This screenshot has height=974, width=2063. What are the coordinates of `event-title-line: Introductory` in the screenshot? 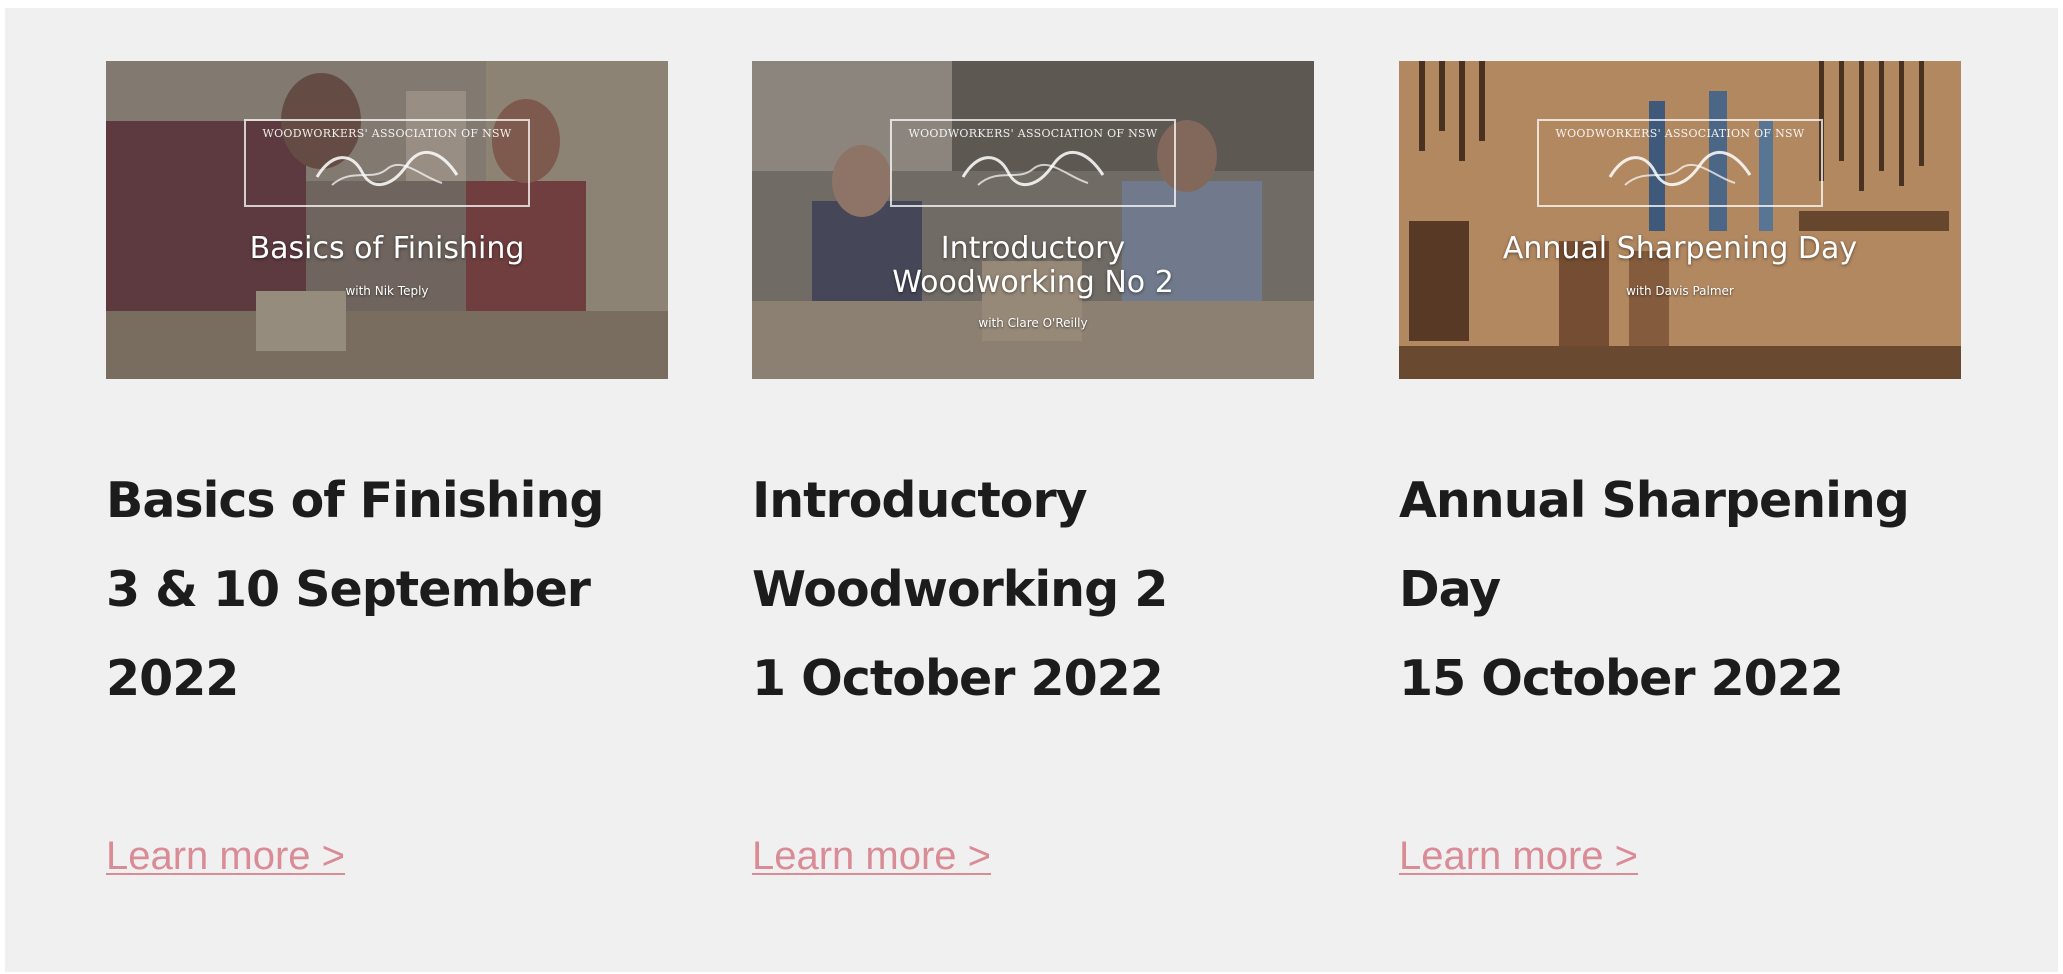 It's located at (920, 500).